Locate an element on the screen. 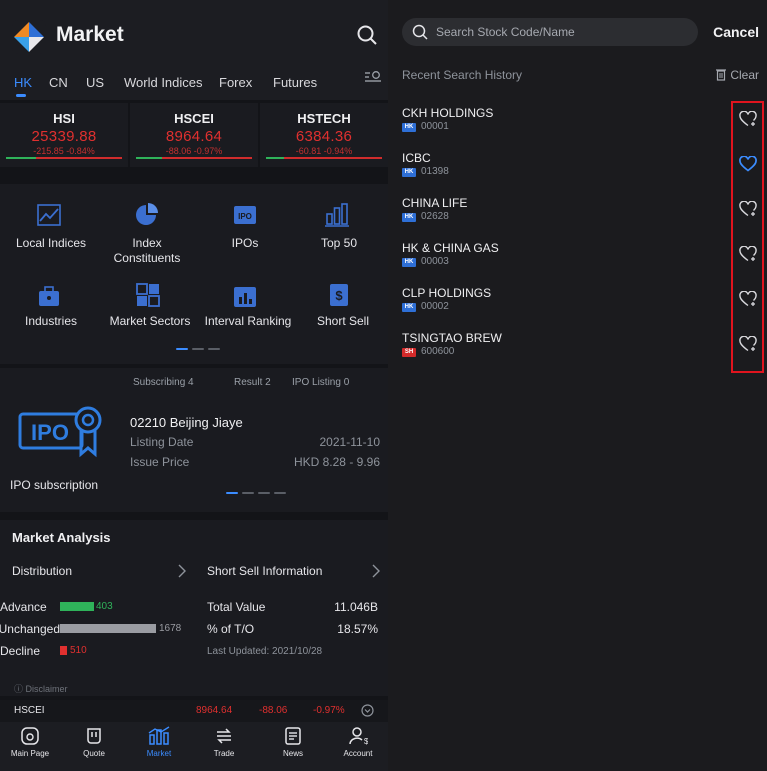 The height and width of the screenshot is (771, 767). decline-label: Decline is located at coordinates (30, 651).